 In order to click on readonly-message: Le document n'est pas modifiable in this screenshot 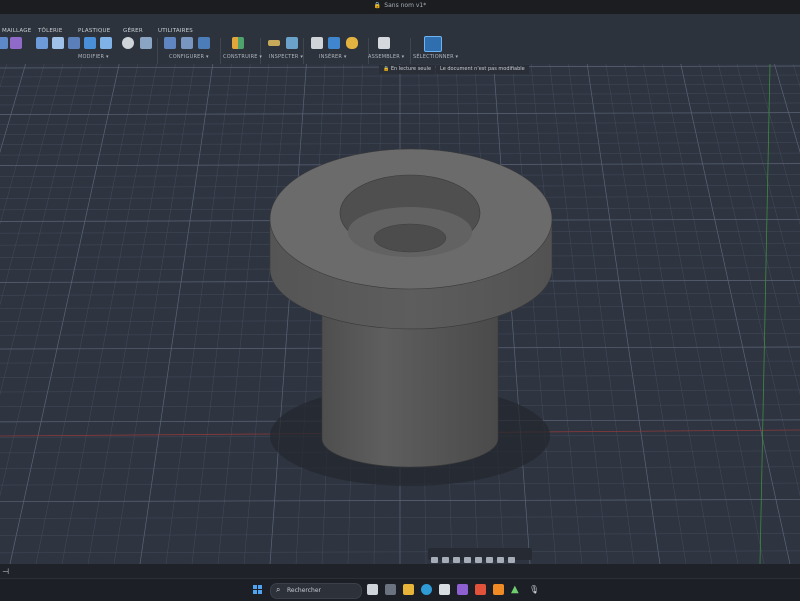, I will do `click(482, 69)`.